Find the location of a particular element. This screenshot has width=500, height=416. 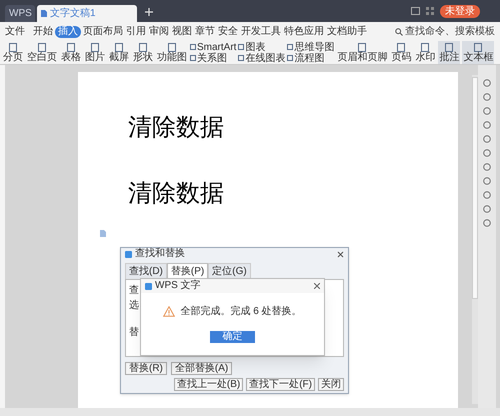

dialog-button: 替换(R) is located at coordinates (146, 368).